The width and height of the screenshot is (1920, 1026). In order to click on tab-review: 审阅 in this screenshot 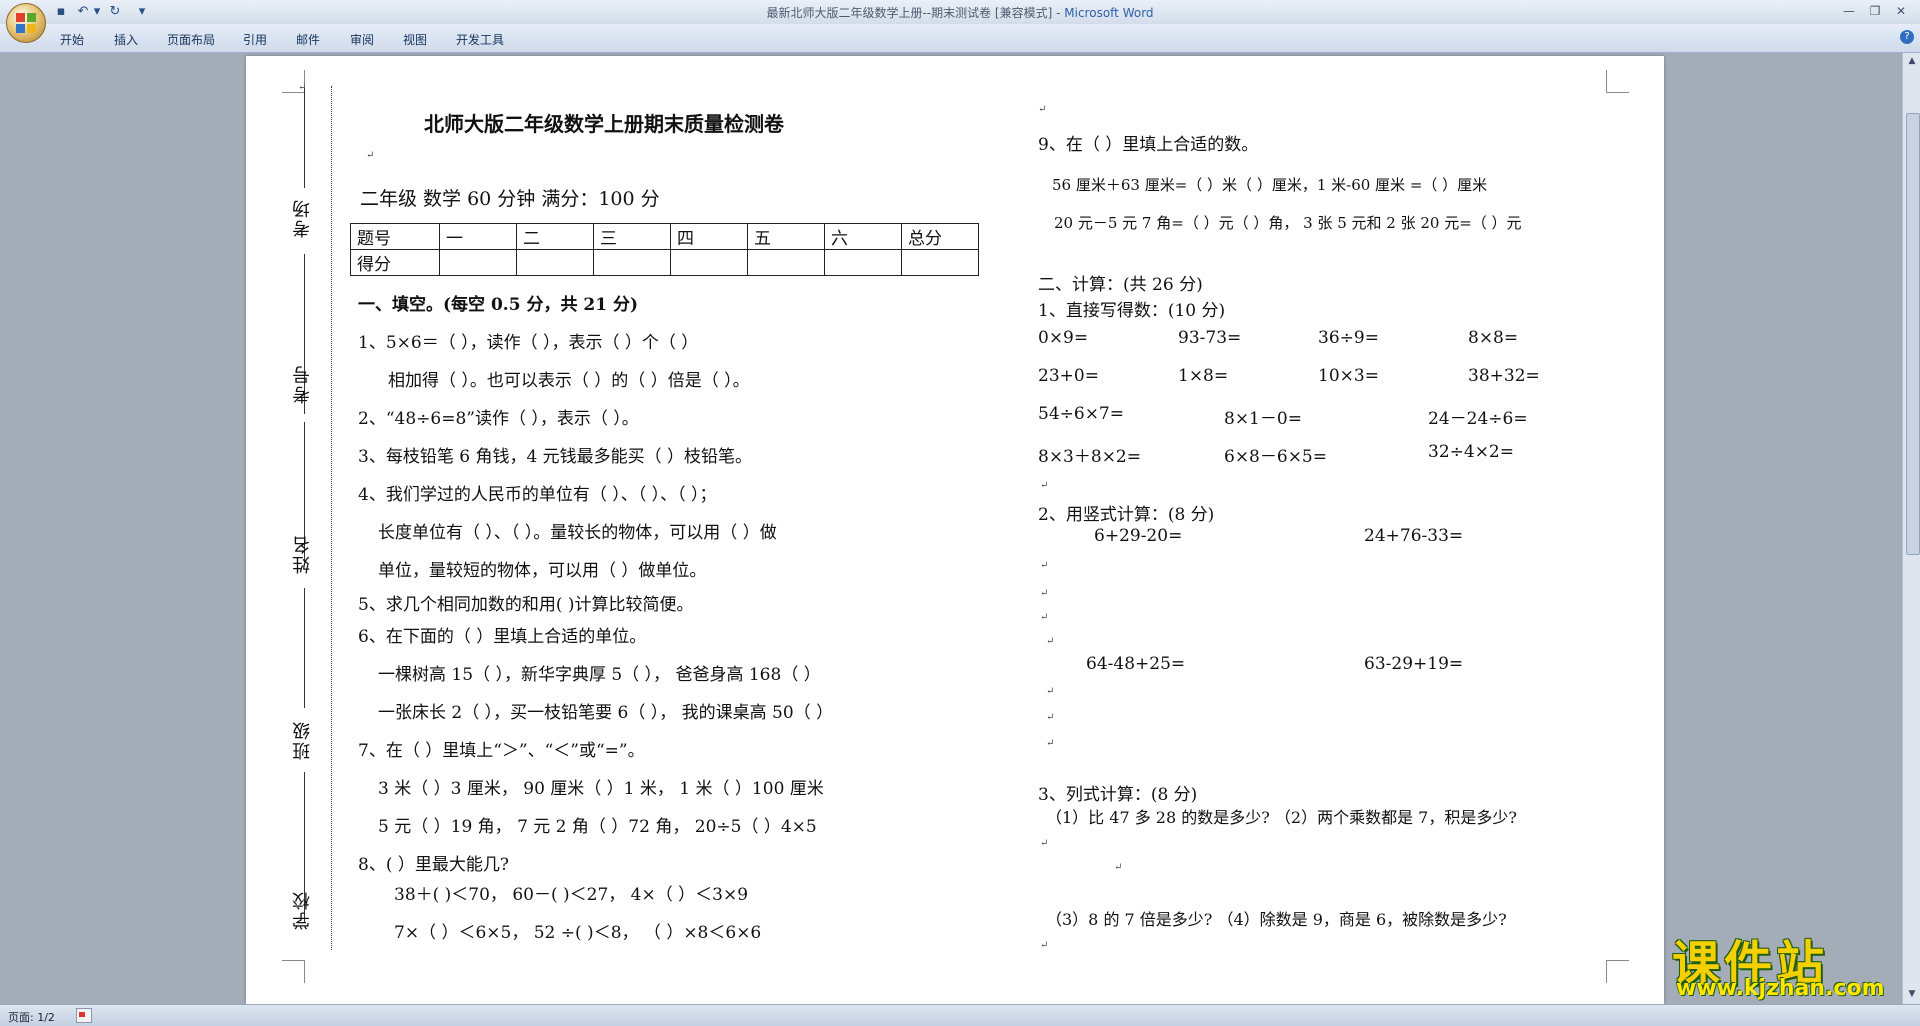, I will do `click(362, 39)`.